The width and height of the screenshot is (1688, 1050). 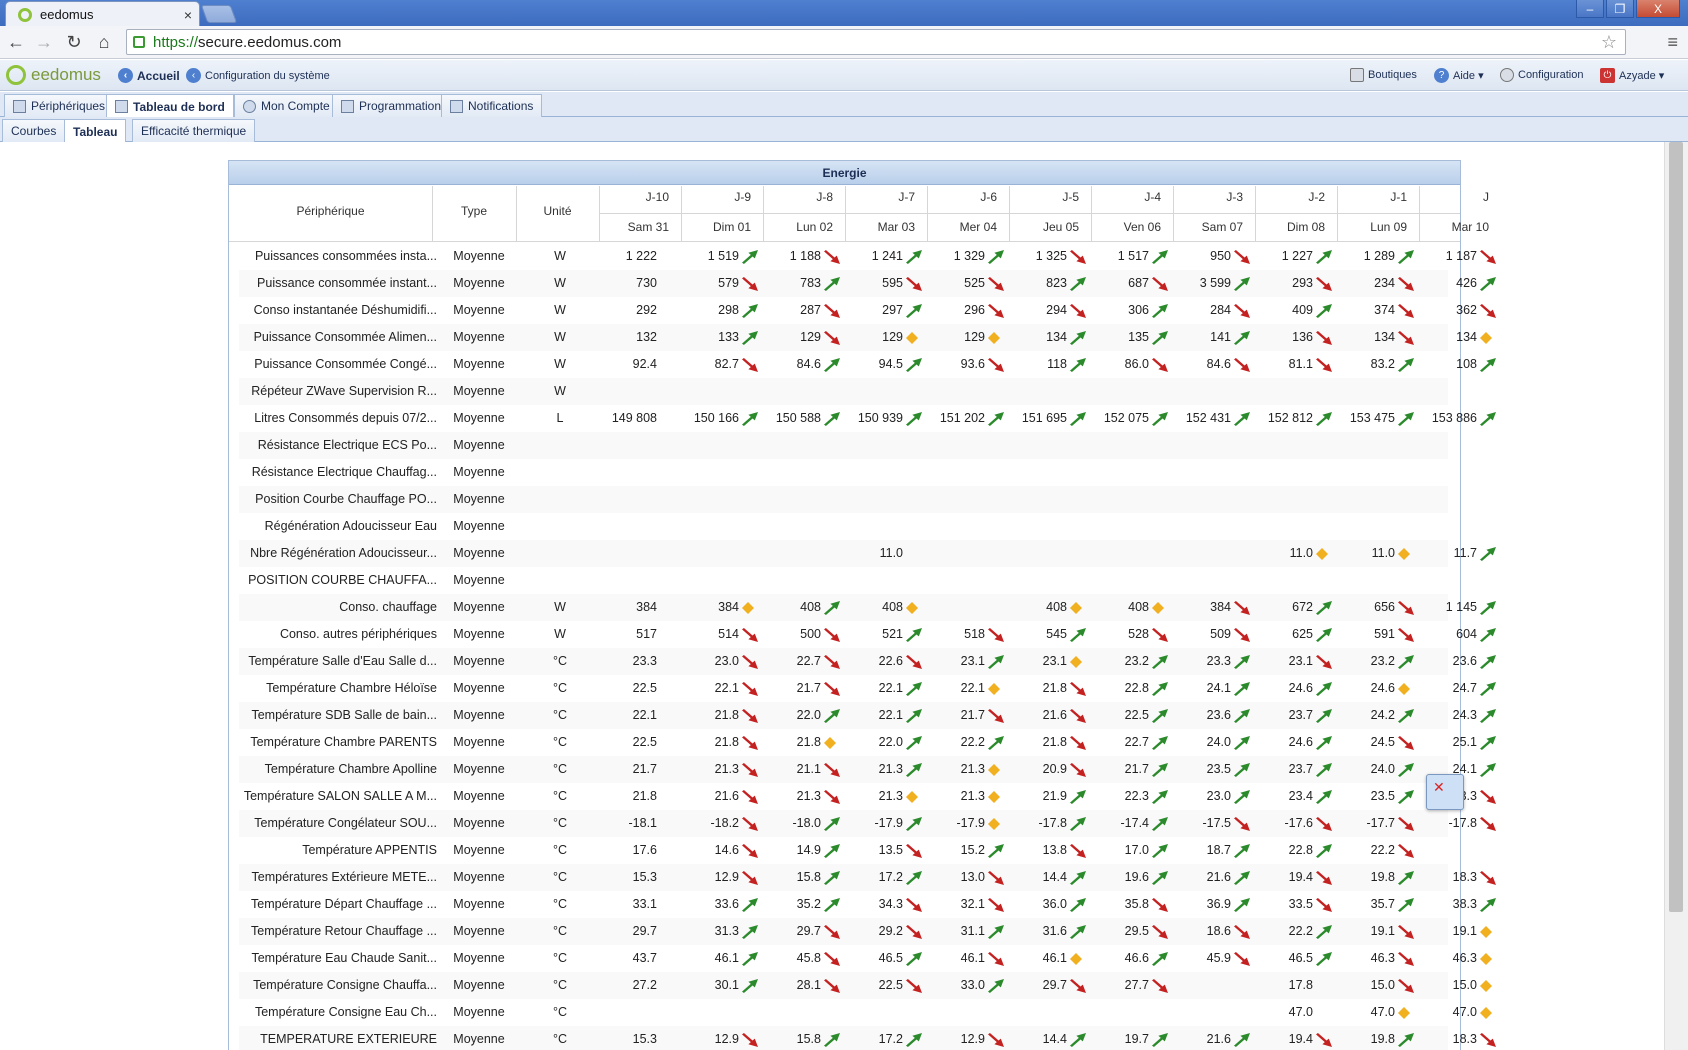 I want to click on col-header-day: J-6, so click(x=962, y=197).